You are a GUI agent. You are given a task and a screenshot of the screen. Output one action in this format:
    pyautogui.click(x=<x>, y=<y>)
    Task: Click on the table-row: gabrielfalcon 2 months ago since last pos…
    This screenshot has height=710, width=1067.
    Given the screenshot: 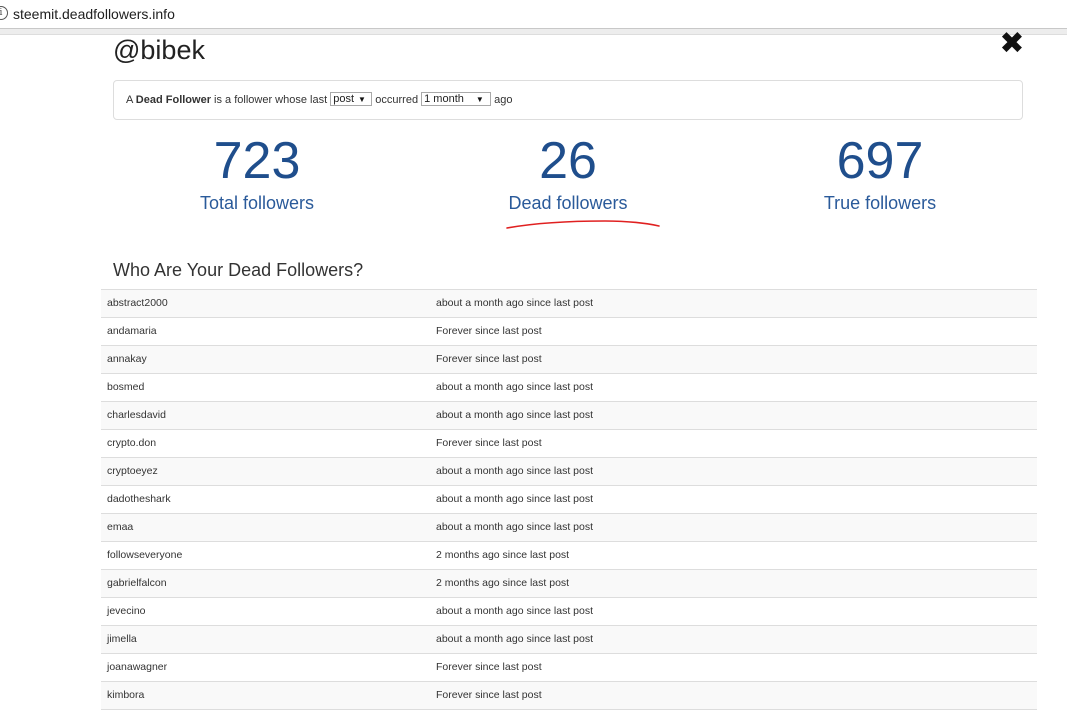 What is the action you would take?
    pyautogui.click(x=569, y=584)
    